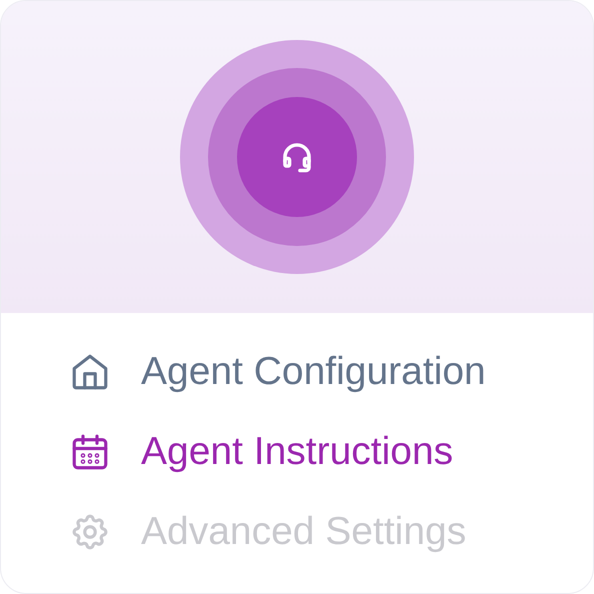  Describe the element at coordinates (277, 372) in the screenshot. I see `menu-item: Agent Configuration` at that location.